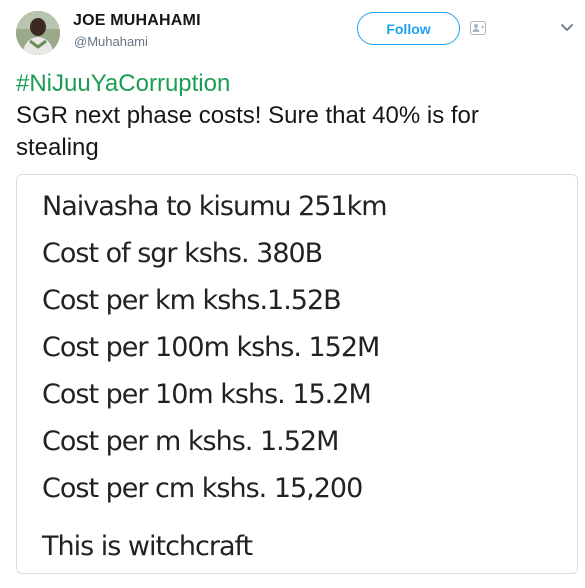 This screenshot has height=588, width=585. I want to click on hashtag-link: #NiJuuYaCorruption, so click(291, 84).